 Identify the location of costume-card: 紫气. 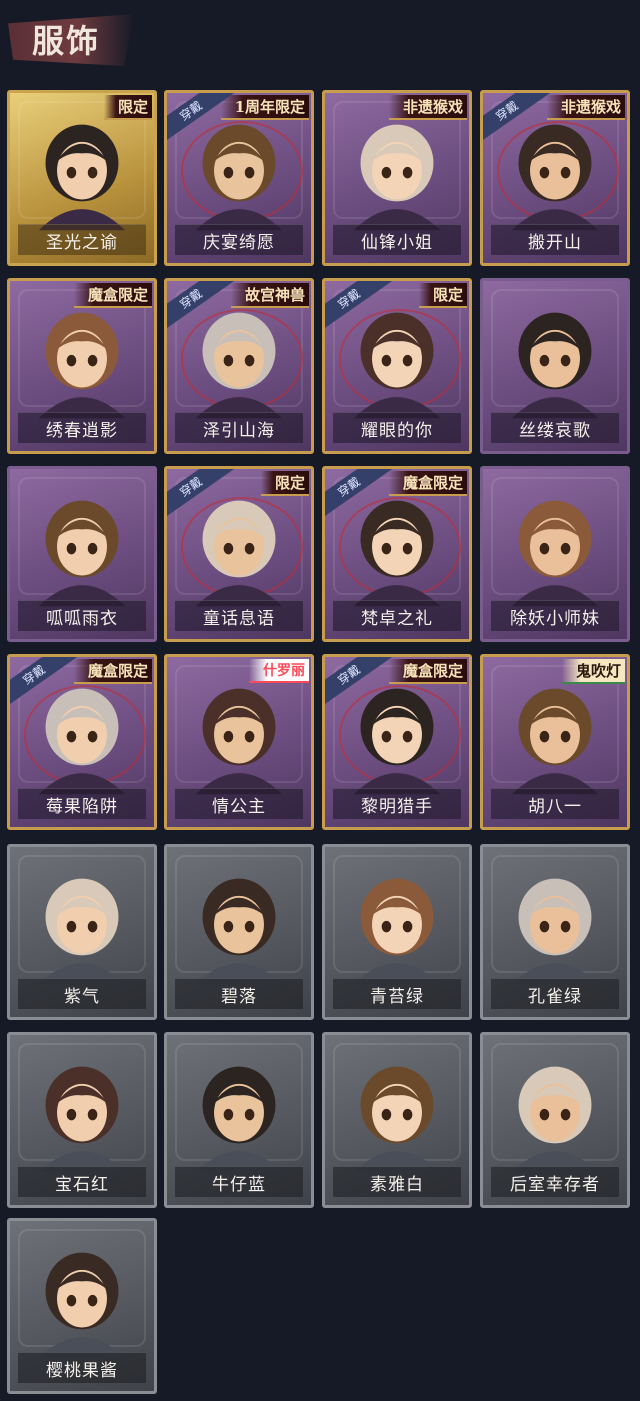
(82, 932).